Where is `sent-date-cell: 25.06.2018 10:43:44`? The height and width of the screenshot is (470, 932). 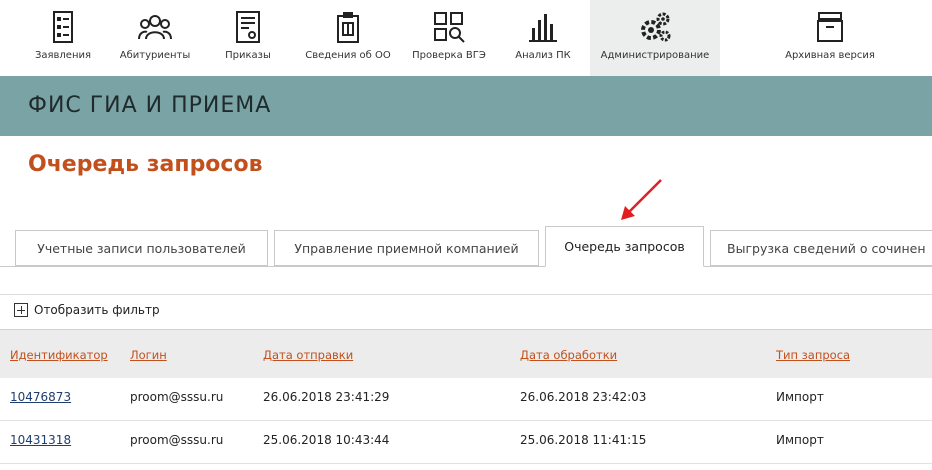 sent-date-cell: 25.06.2018 10:43:44 is located at coordinates (326, 440).